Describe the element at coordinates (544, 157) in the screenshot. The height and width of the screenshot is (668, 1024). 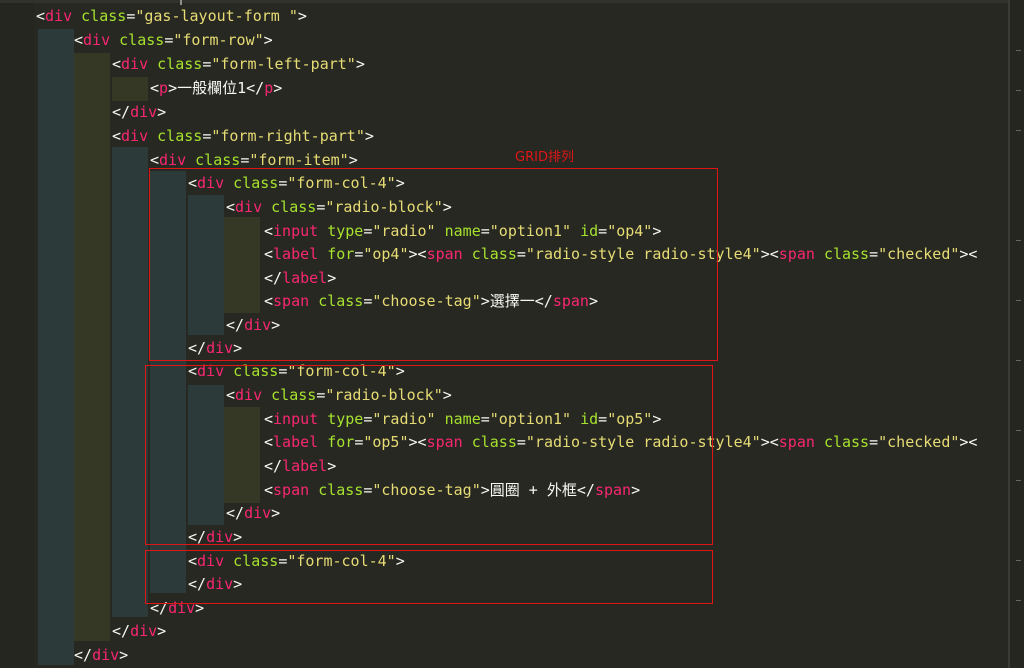
I see `grid-annotation: GRID排列` at that location.